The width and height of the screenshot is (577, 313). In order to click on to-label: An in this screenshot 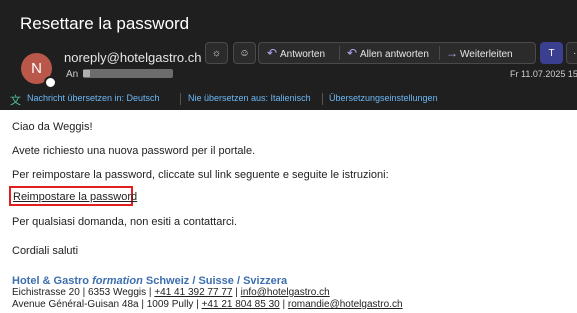, I will do `click(72, 74)`.